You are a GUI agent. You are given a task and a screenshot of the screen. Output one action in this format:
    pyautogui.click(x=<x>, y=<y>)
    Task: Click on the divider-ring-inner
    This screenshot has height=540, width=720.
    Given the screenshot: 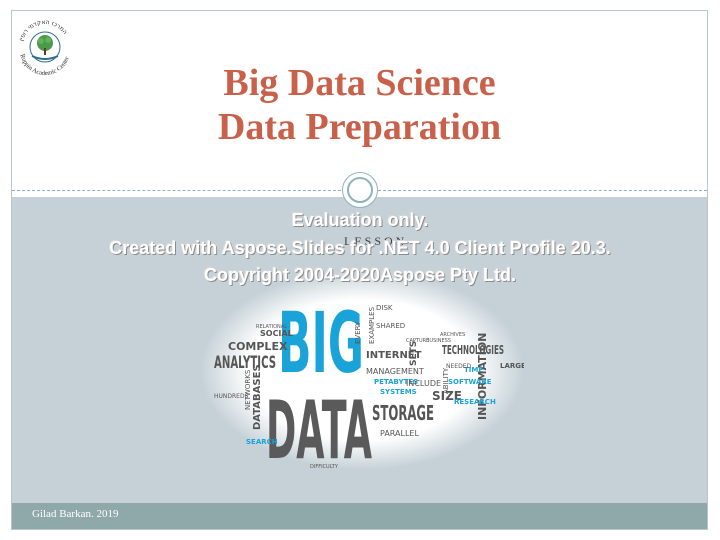 What is the action you would take?
    pyautogui.click(x=360, y=190)
    